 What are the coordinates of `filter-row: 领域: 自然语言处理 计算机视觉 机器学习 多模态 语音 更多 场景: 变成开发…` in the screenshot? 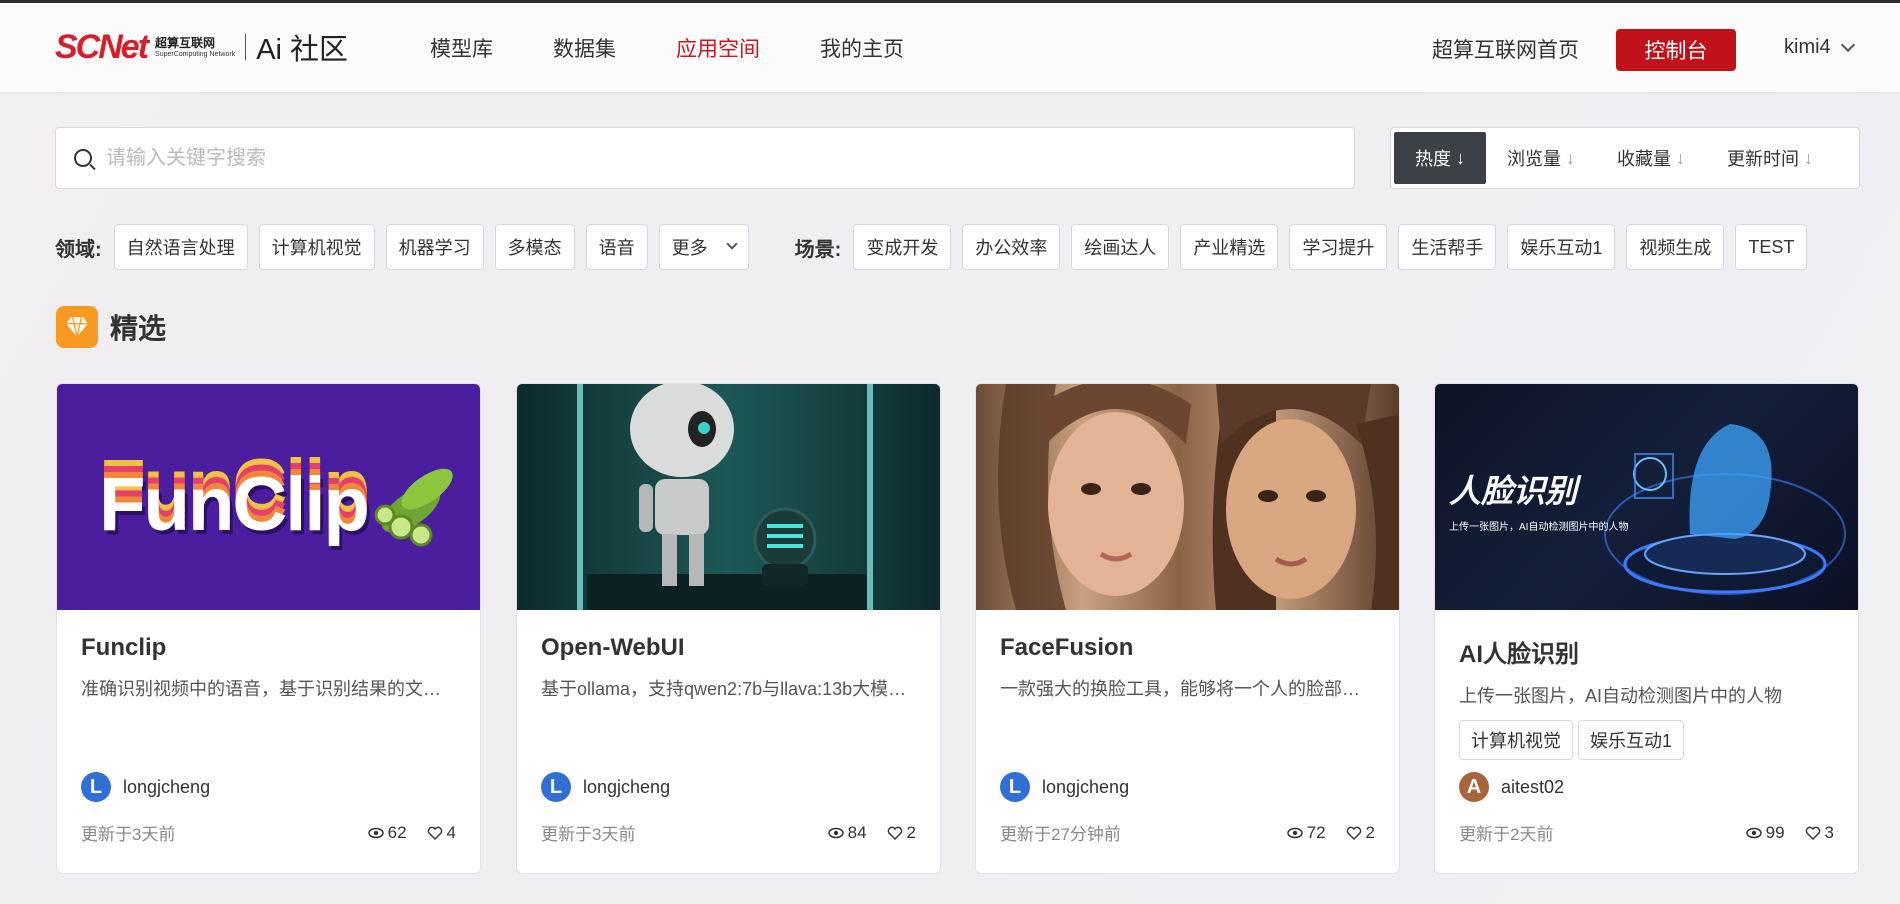 It's located at (936, 247).